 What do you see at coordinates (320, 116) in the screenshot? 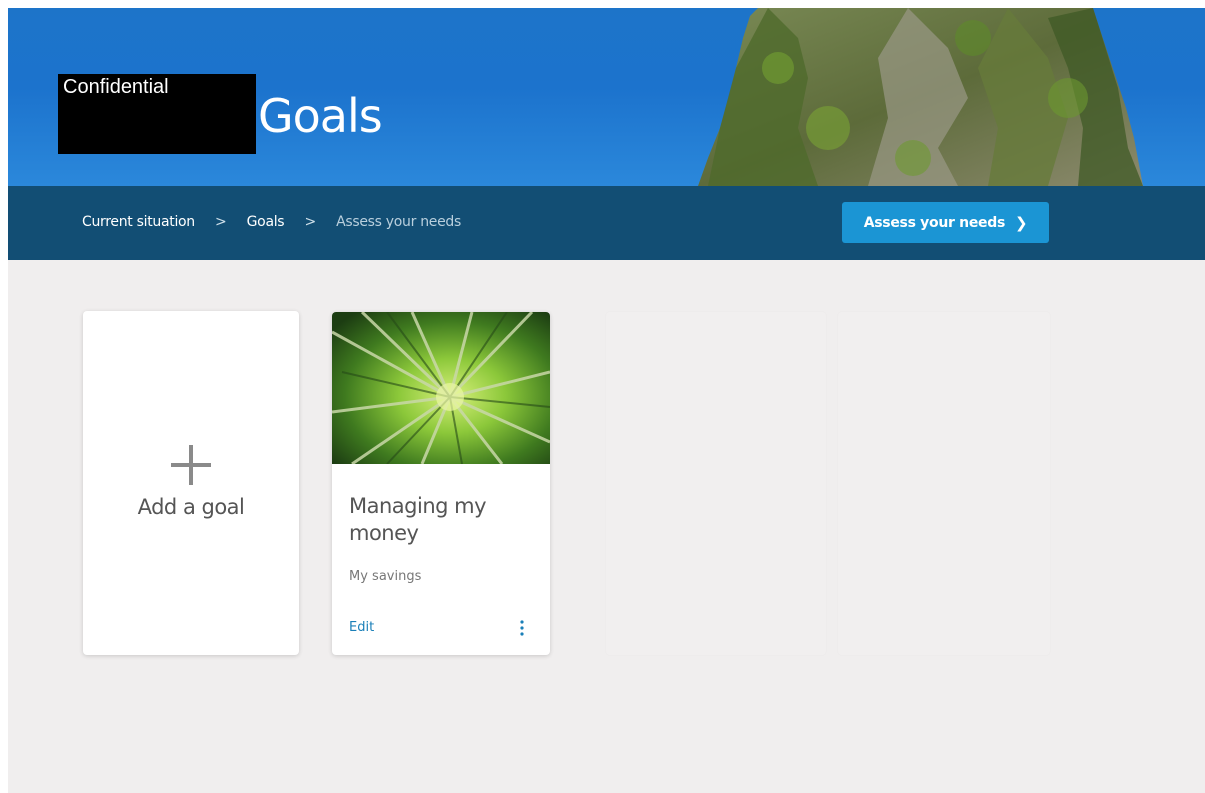
I see `page-title: Goals` at bounding box center [320, 116].